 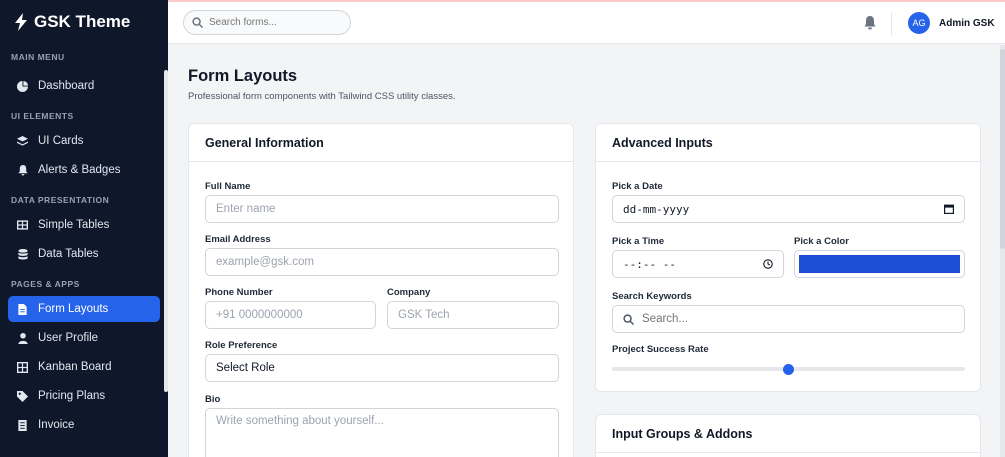 I want to click on card-title-general: General Information, so click(x=381, y=143).